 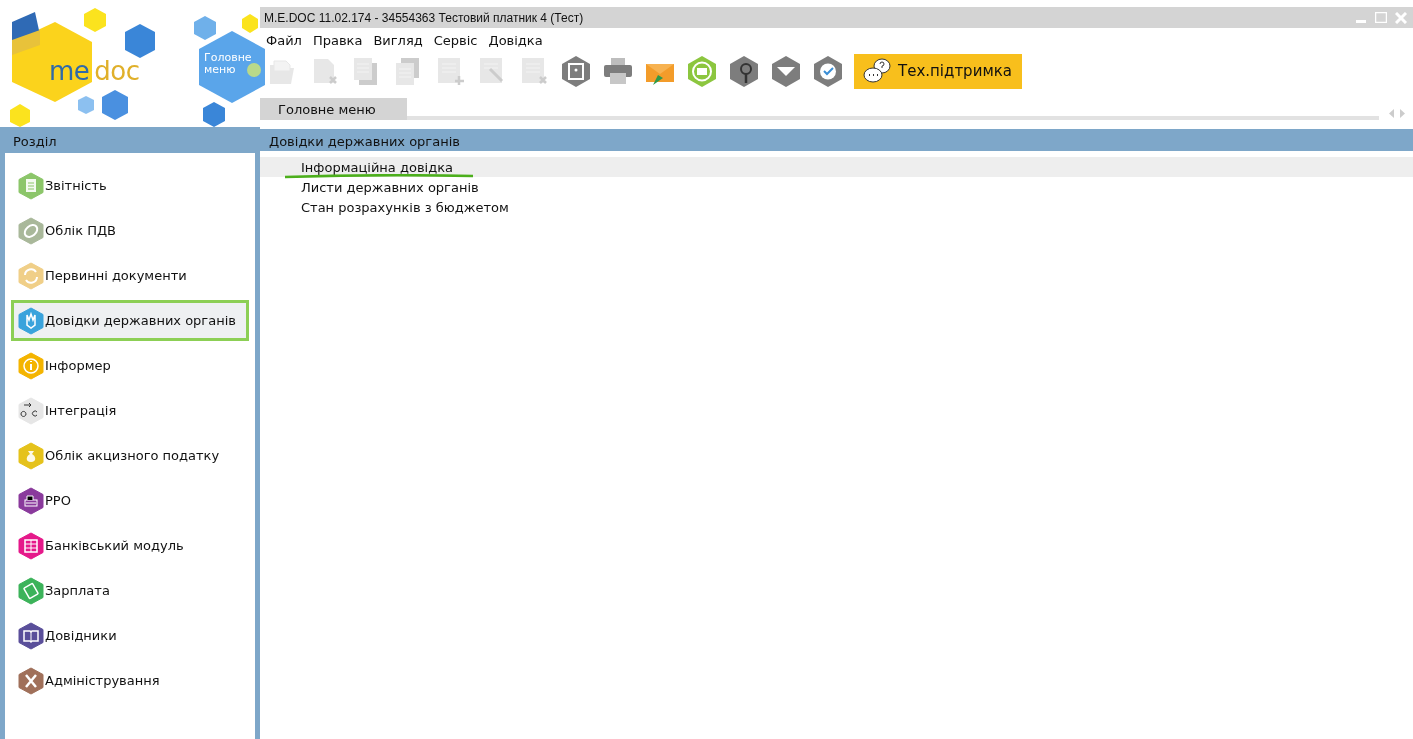 What do you see at coordinates (130, 635) in the screenshot?
I see `sidebar-item: Довідники` at bounding box center [130, 635].